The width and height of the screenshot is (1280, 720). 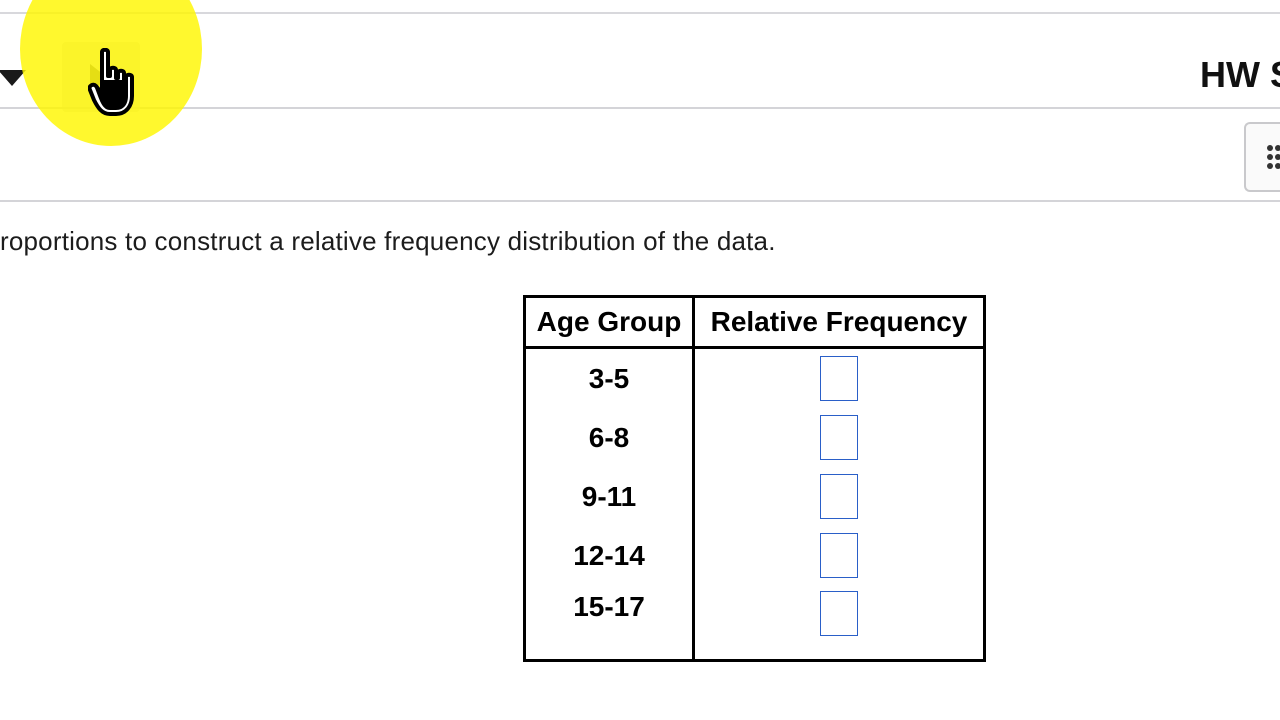 I want to click on age-group-cell: 3-5, so click(x=609, y=377).